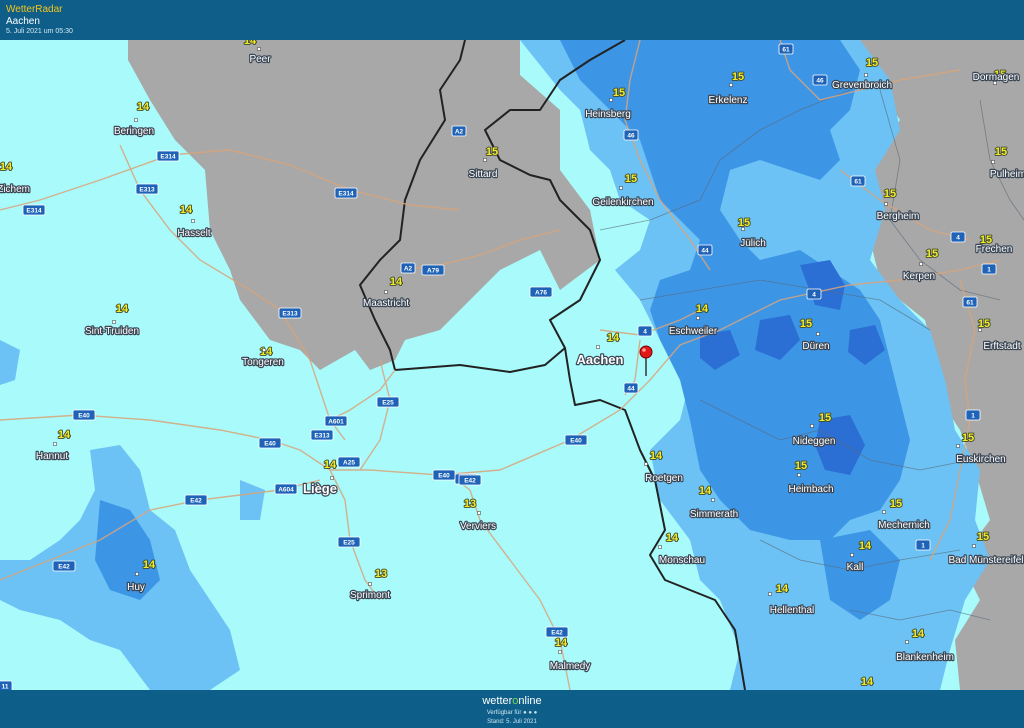  What do you see at coordinates (985, 560) in the screenshot?
I see `place-name: Bad Münstereifel` at bounding box center [985, 560].